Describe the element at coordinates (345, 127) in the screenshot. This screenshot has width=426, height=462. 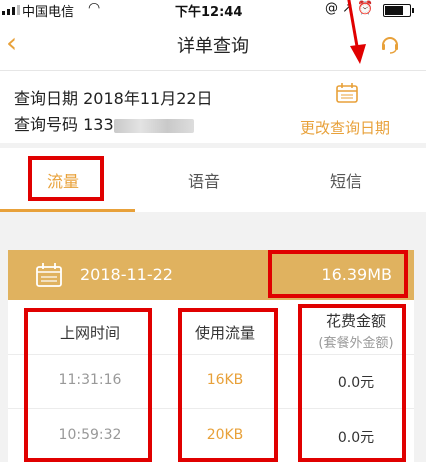
I see `change-date-link: 更改查询日期` at that location.